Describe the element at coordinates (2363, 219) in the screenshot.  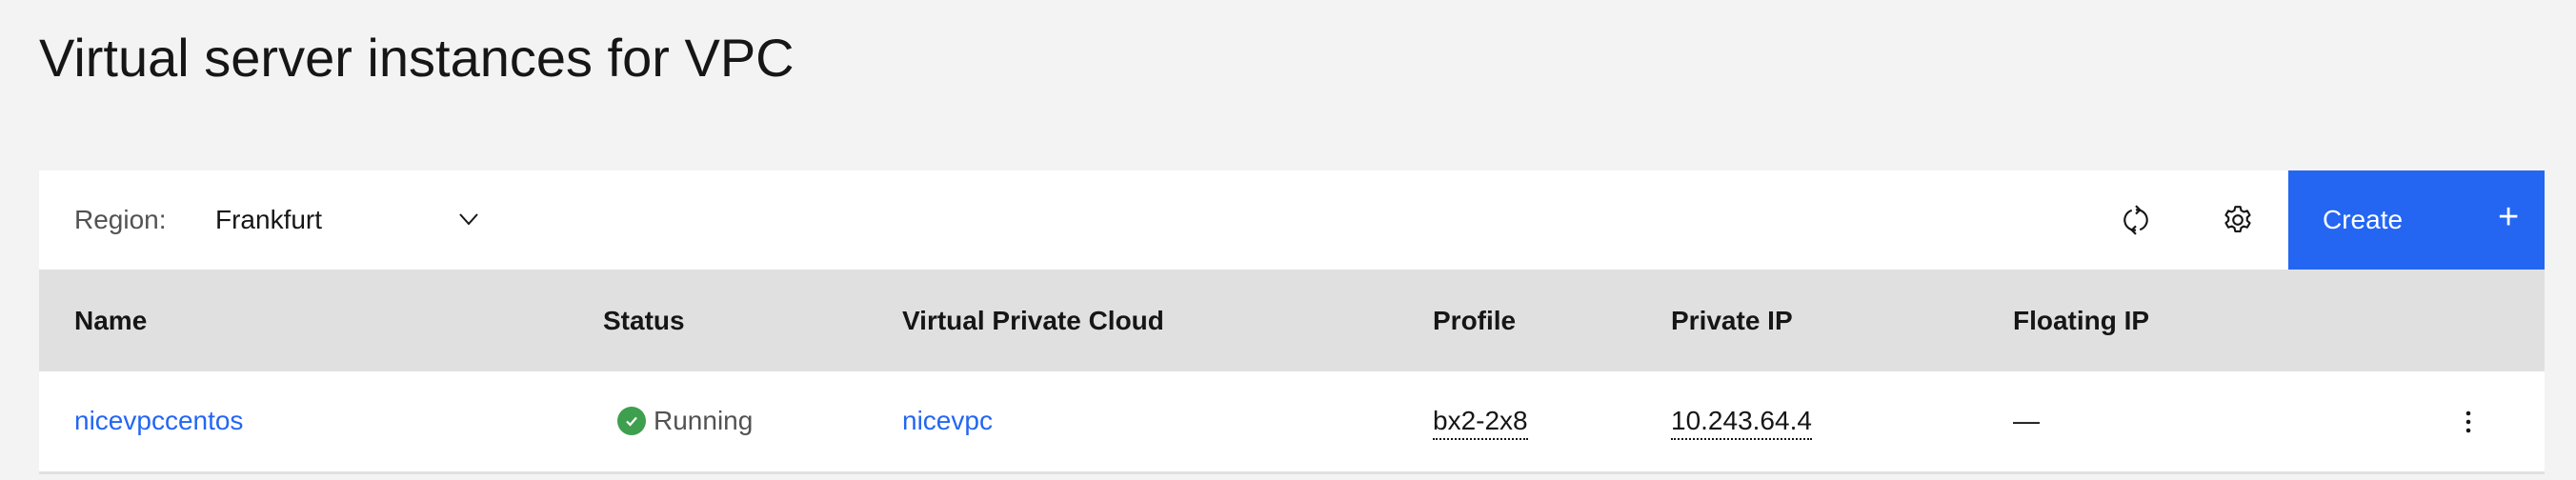
I see `create-label: Create` at that location.